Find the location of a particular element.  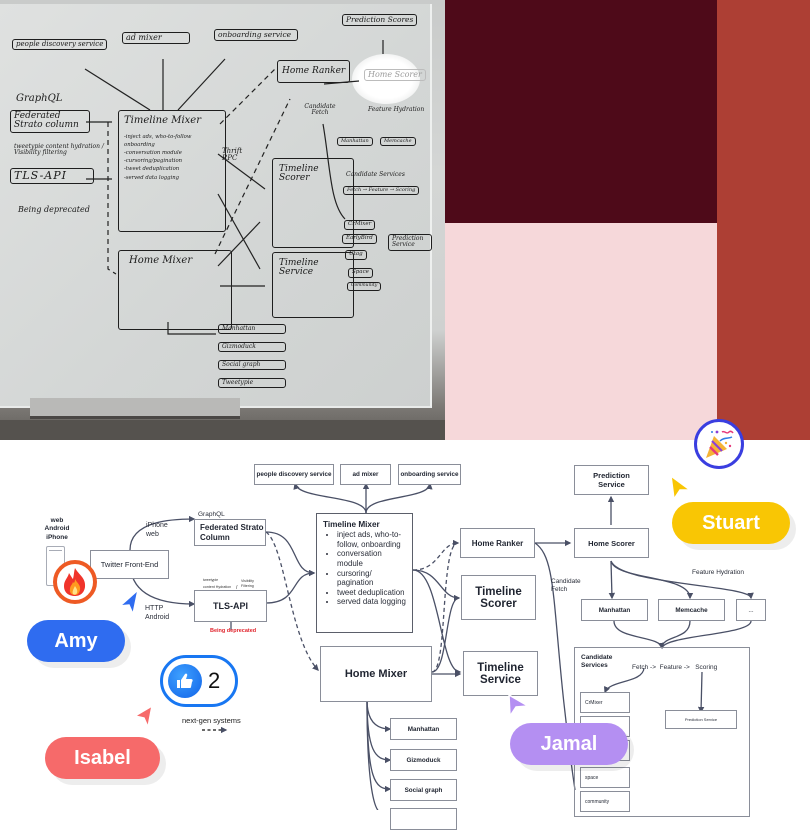

home-mixer-dep-manhattan: Manhattan is located at coordinates (423, 729).